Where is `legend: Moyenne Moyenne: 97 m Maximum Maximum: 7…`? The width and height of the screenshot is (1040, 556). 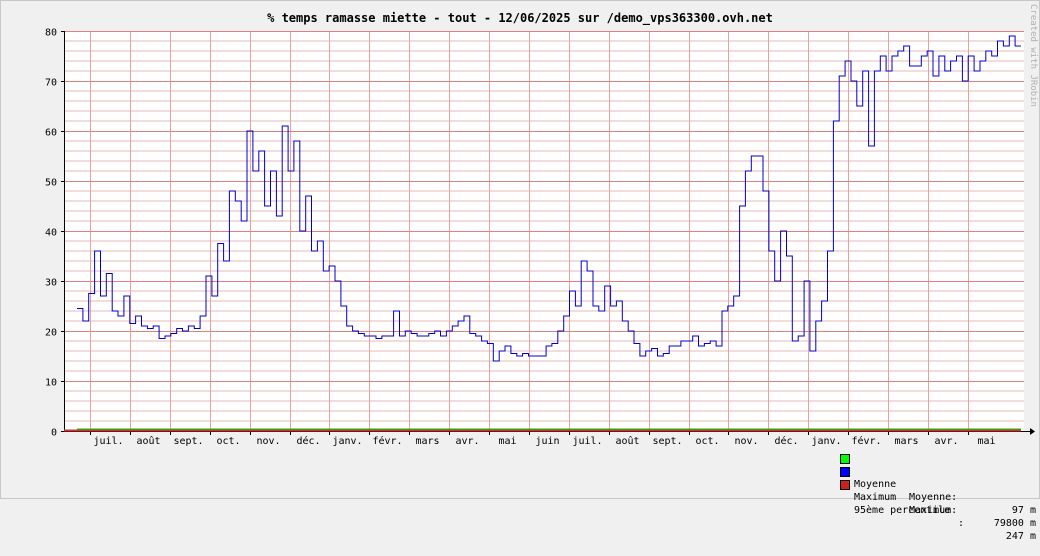
legend: Moyenne Moyenne: 97 m Maximum Maximum: 7… is located at coordinates (938, 497).